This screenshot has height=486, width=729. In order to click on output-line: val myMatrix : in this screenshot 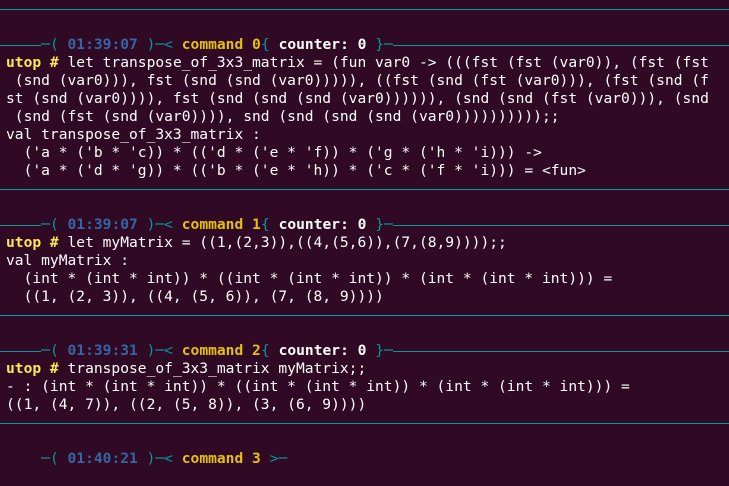, I will do `click(68, 260)`.